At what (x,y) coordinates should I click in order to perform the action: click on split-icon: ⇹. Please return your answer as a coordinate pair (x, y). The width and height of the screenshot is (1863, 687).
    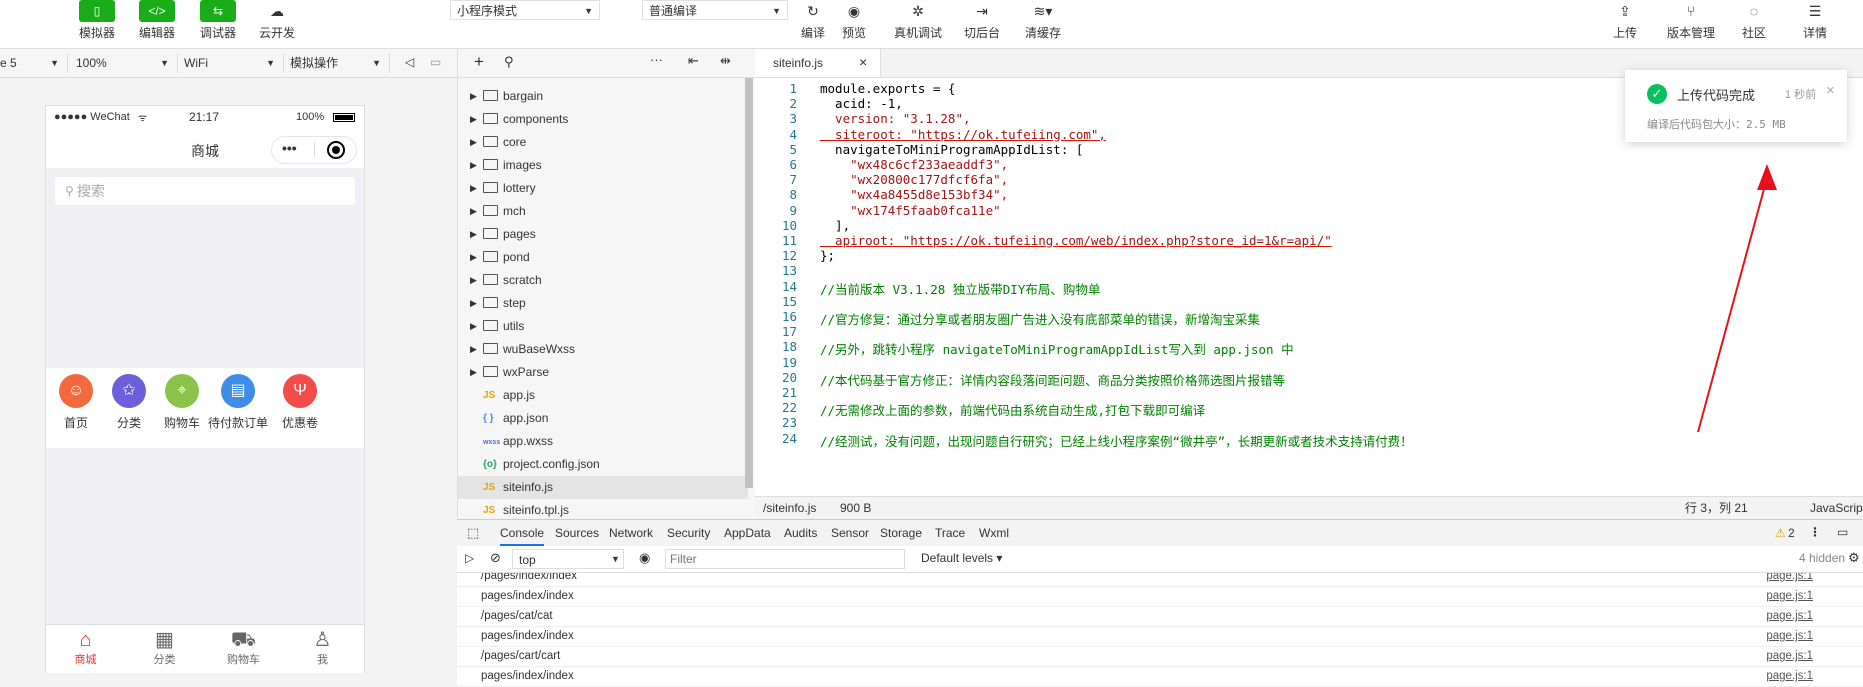
    Looking at the image, I should click on (725, 61).